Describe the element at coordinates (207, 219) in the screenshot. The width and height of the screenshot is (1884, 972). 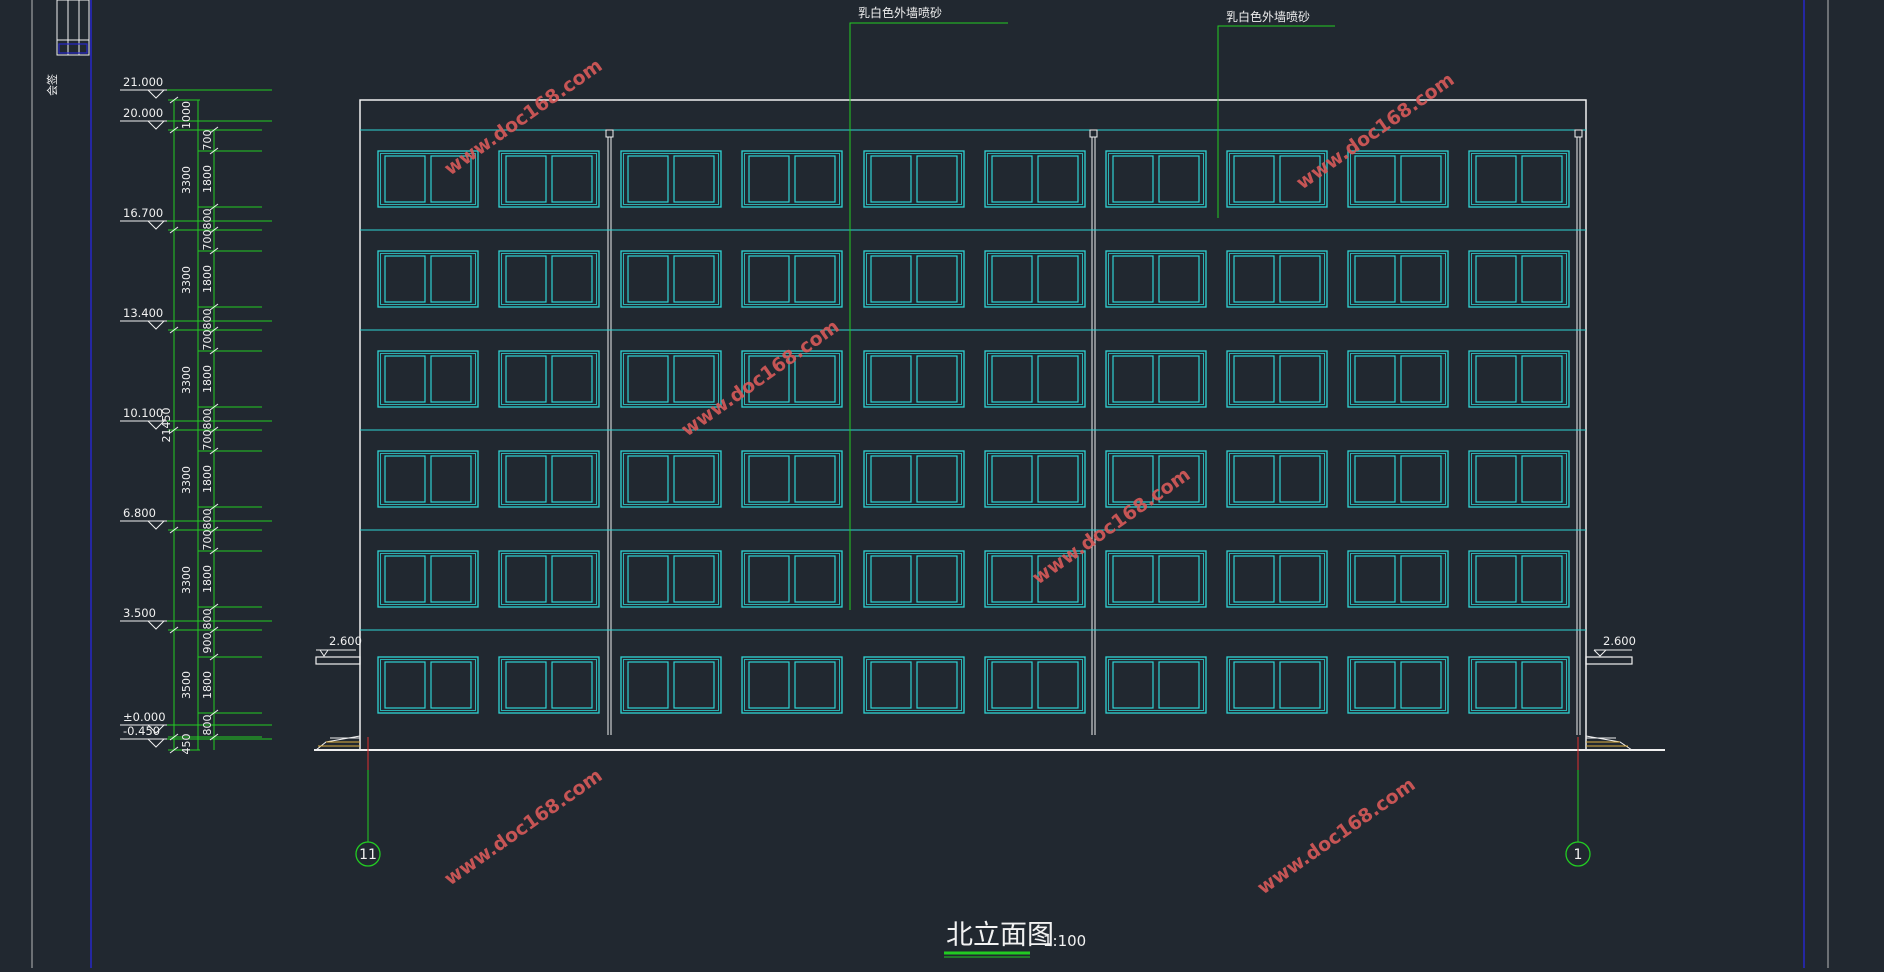
I see `dim-detail: 800` at that location.